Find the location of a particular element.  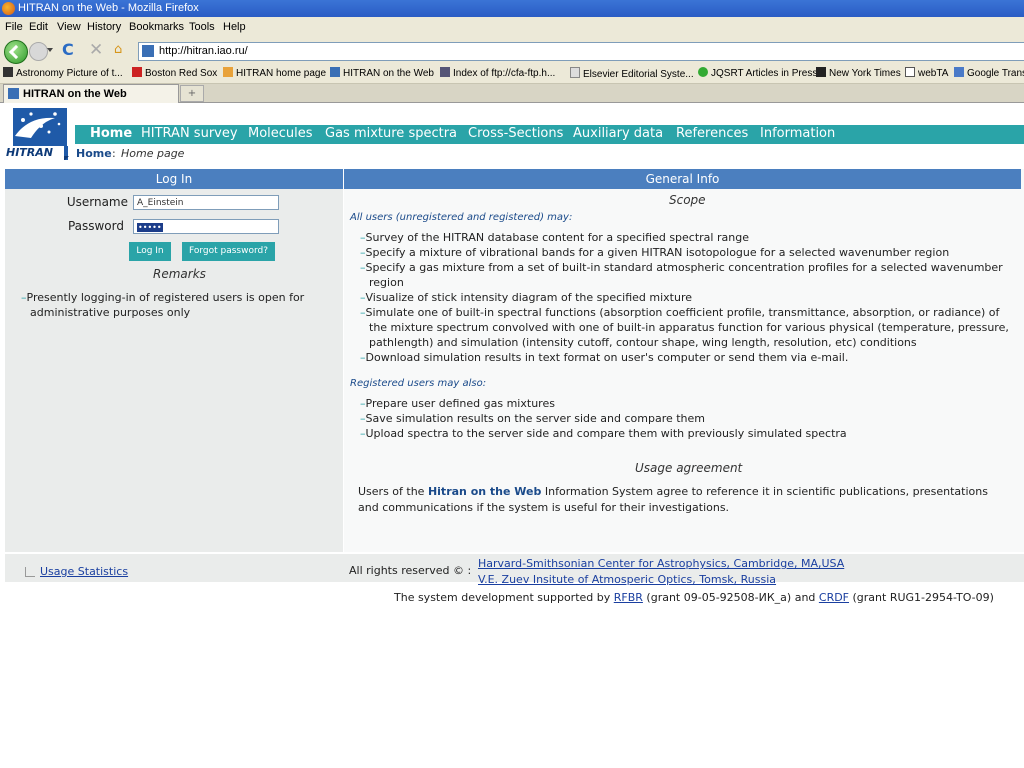

bookmark-item: webTA is located at coordinates (926, 73).